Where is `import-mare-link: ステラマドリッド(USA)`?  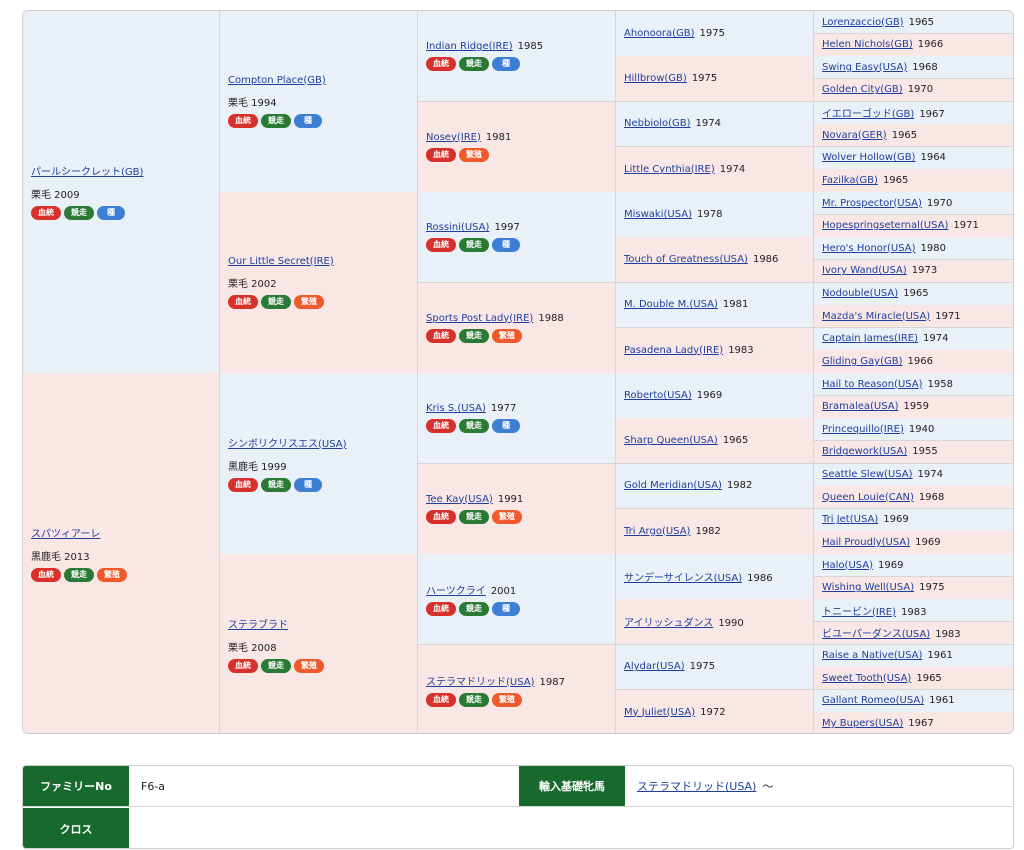
import-mare-link: ステラマドリッド(USA) is located at coordinates (696, 786).